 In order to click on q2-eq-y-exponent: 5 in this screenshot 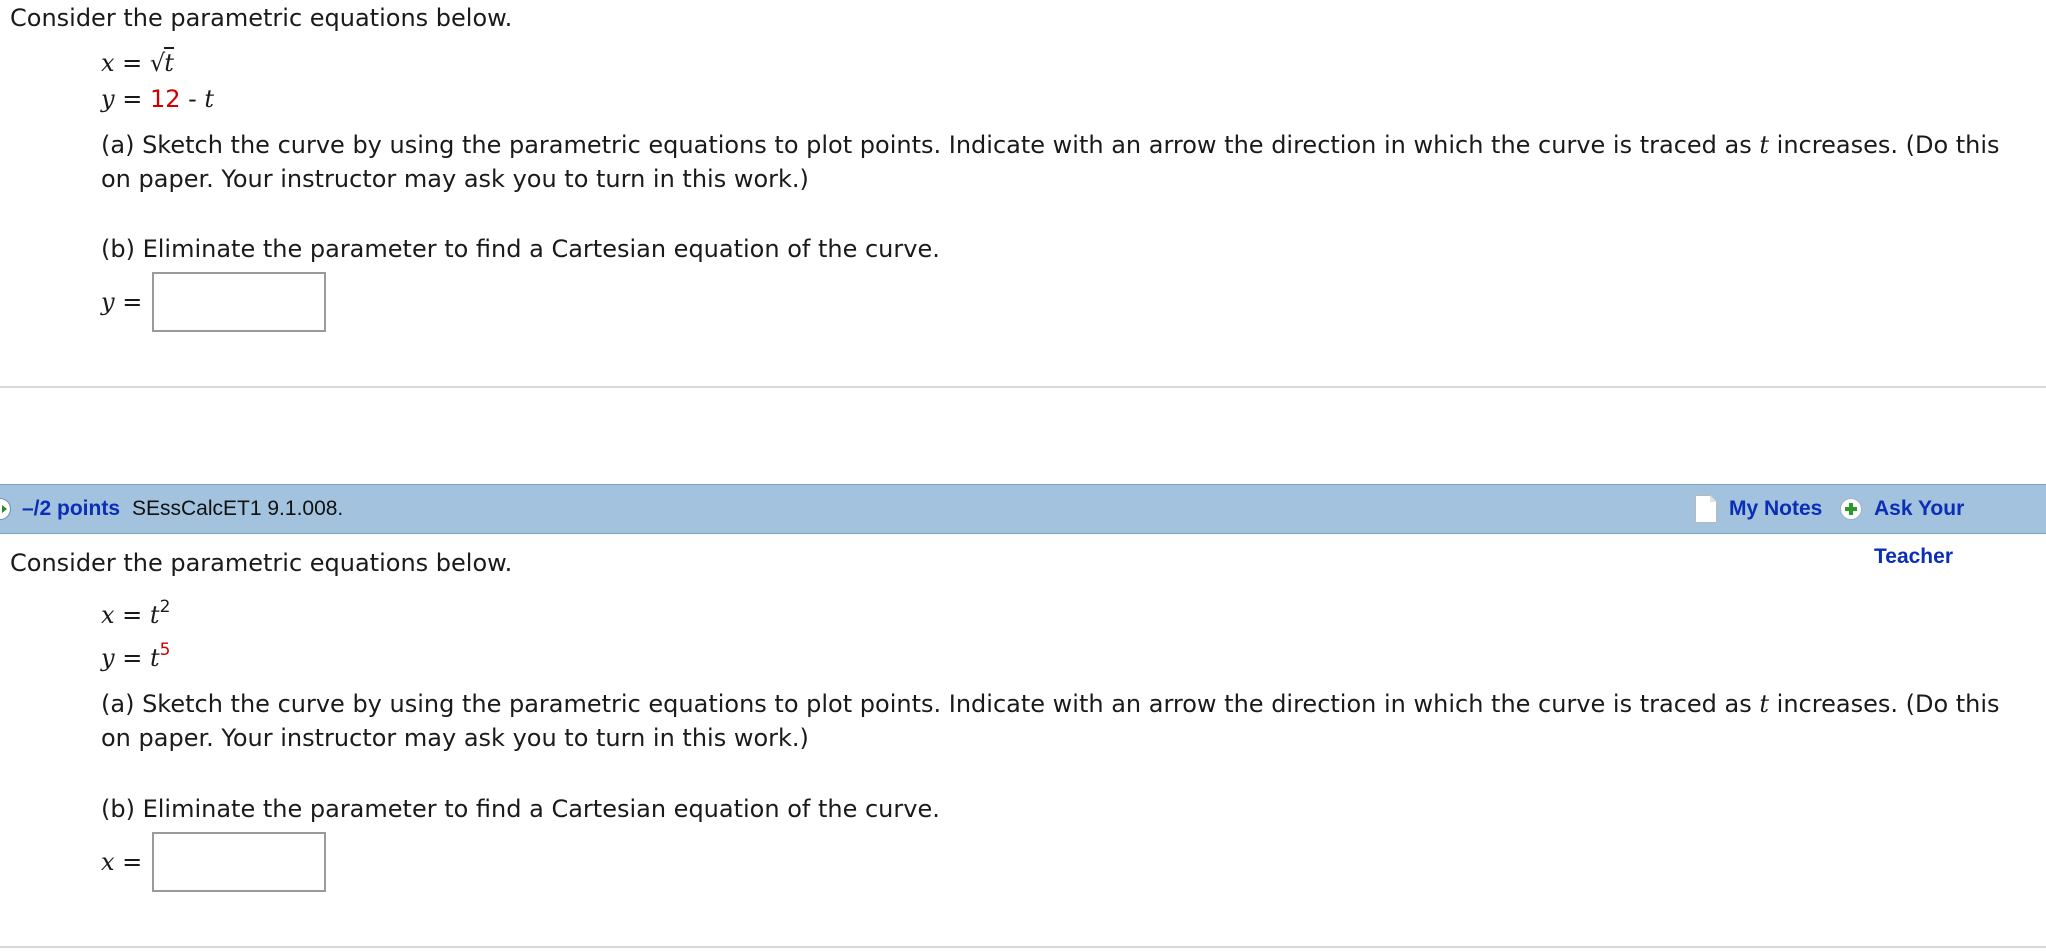, I will do `click(165, 650)`.